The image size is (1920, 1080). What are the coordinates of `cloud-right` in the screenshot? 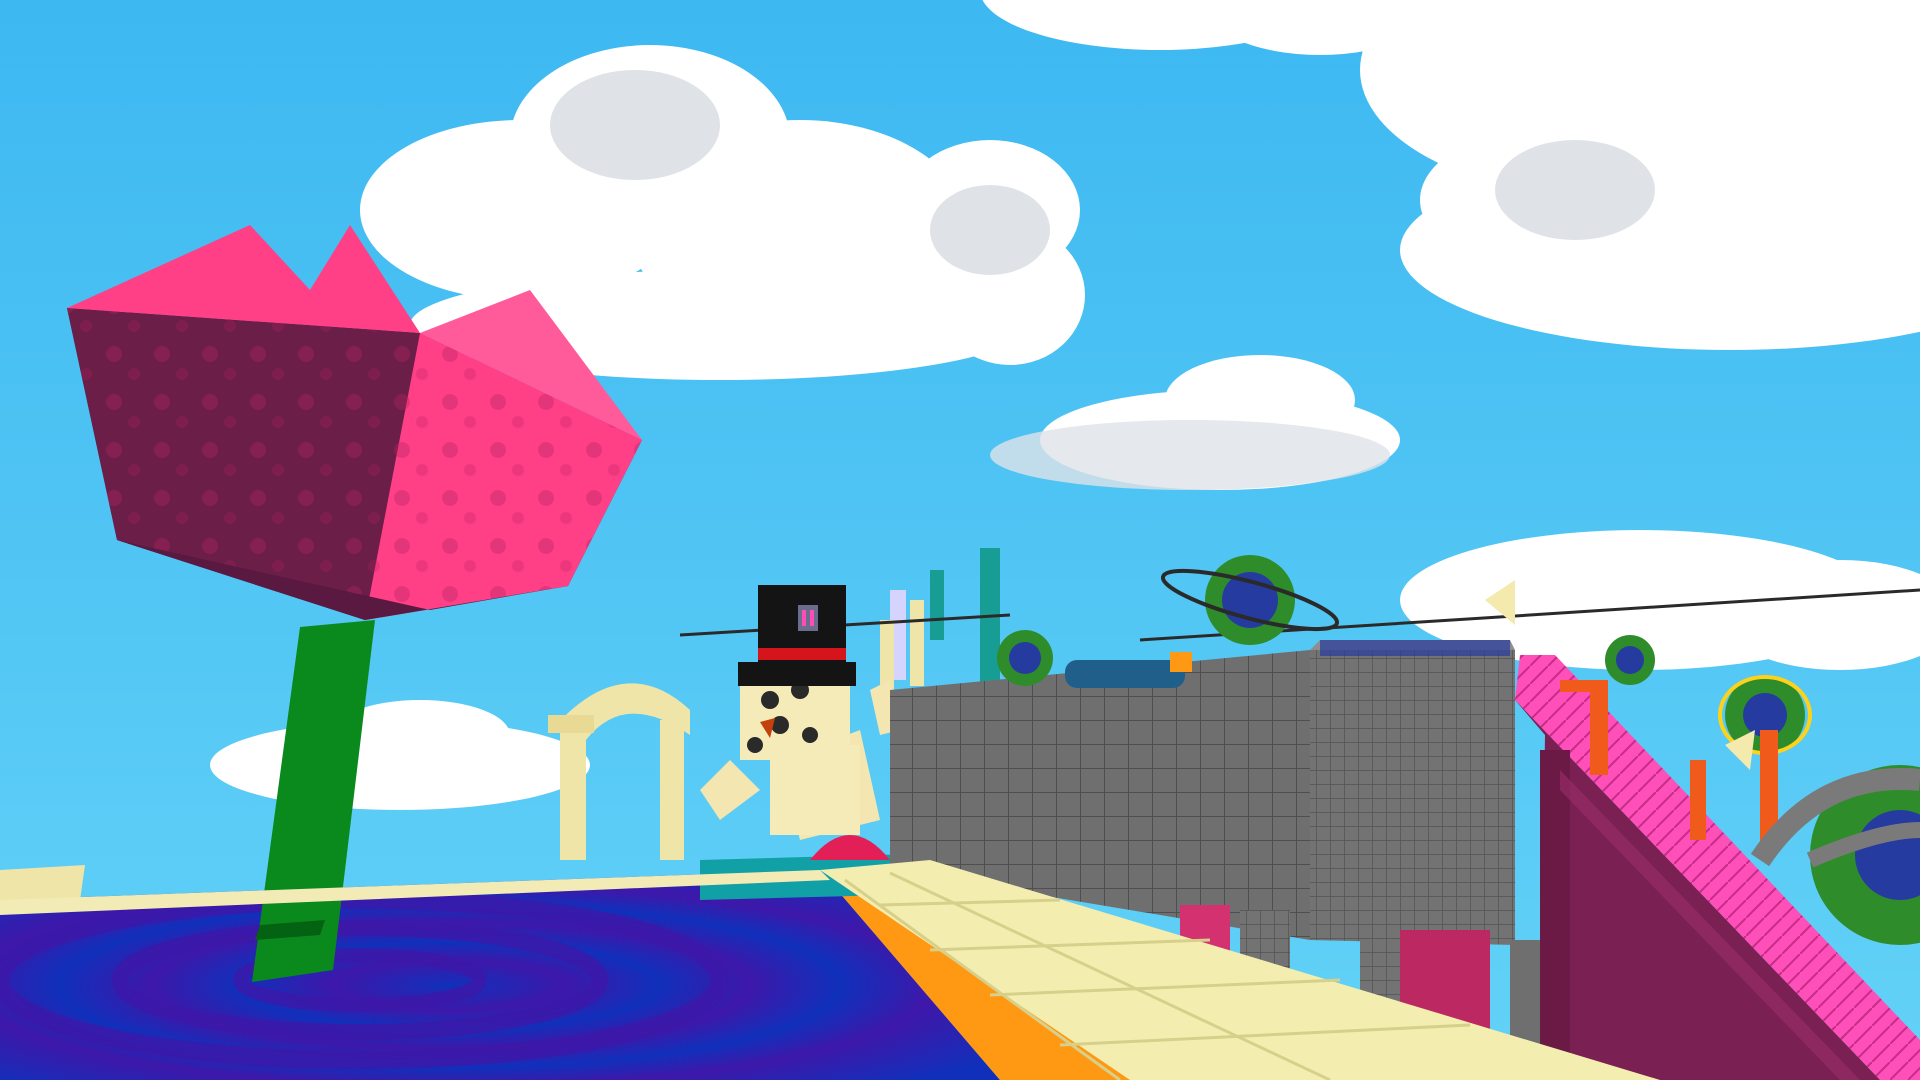 It's located at (1640, 175).